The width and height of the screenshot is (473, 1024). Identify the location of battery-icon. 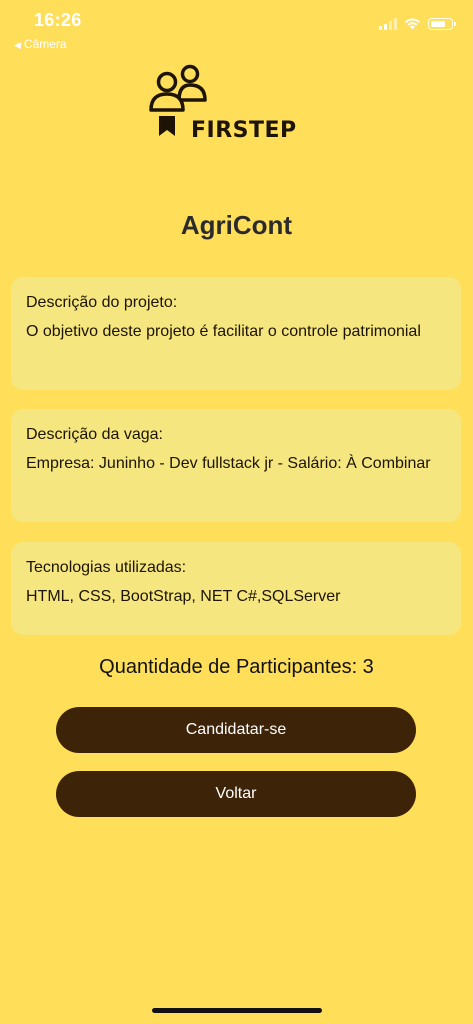
(442, 24).